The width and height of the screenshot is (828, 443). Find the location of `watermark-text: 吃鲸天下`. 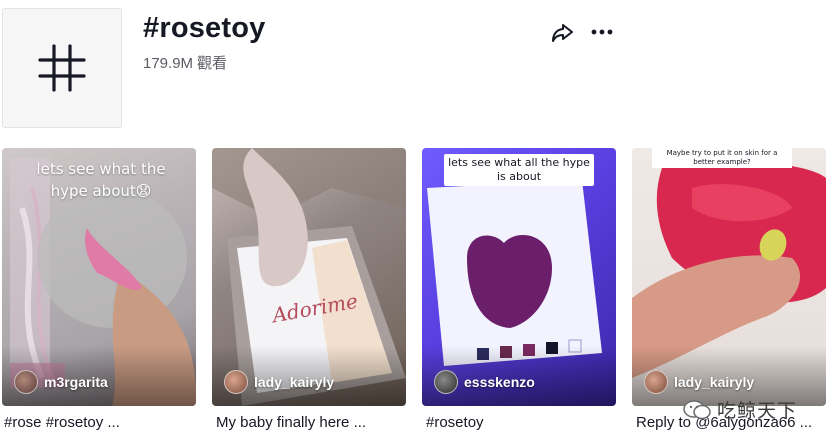

watermark-text: 吃鲸天下 is located at coordinates (757, 411).